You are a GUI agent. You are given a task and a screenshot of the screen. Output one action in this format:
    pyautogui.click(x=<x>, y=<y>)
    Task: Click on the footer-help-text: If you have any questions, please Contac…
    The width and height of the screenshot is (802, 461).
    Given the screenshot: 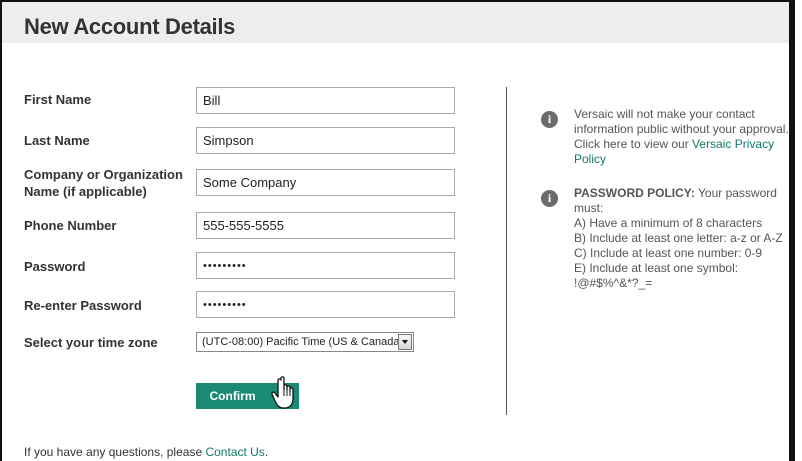 What is the action you would take?
    pyautogui.click(x=146, y=452)
    